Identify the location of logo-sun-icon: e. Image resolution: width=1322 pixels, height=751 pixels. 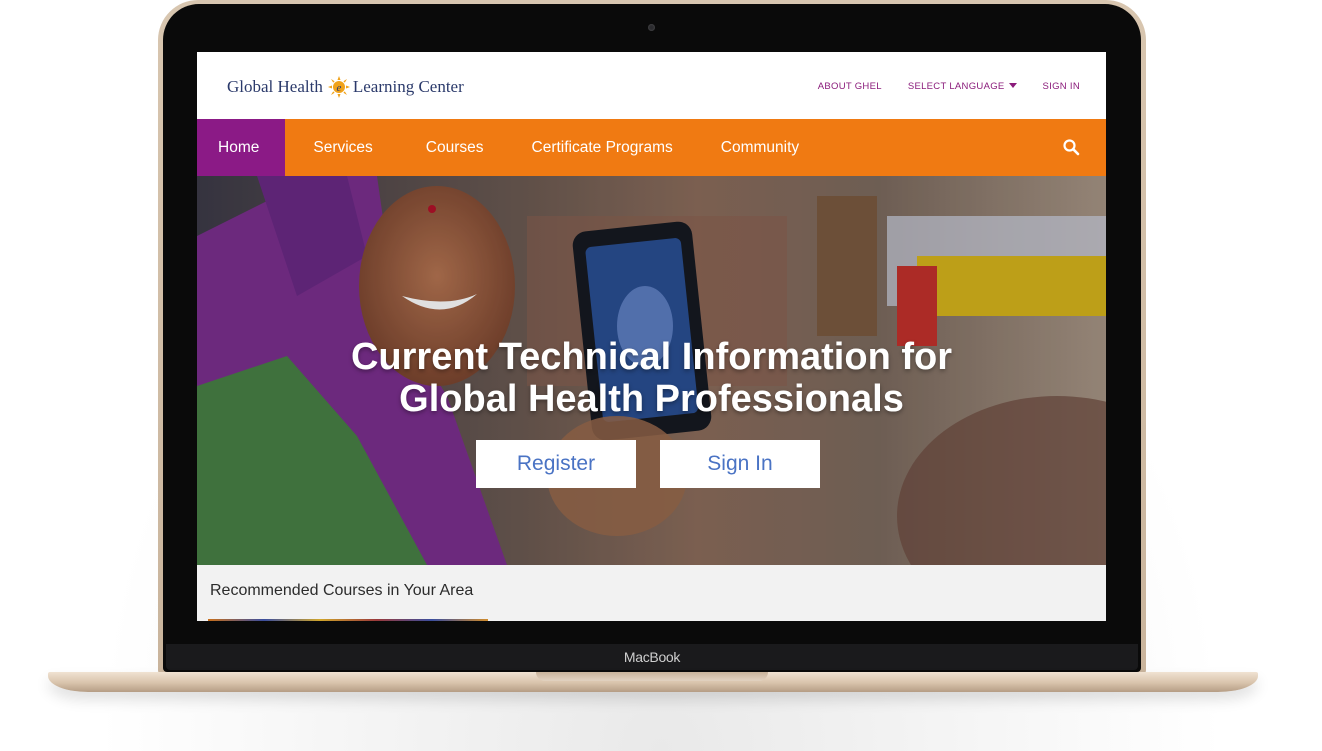
(339, 87).